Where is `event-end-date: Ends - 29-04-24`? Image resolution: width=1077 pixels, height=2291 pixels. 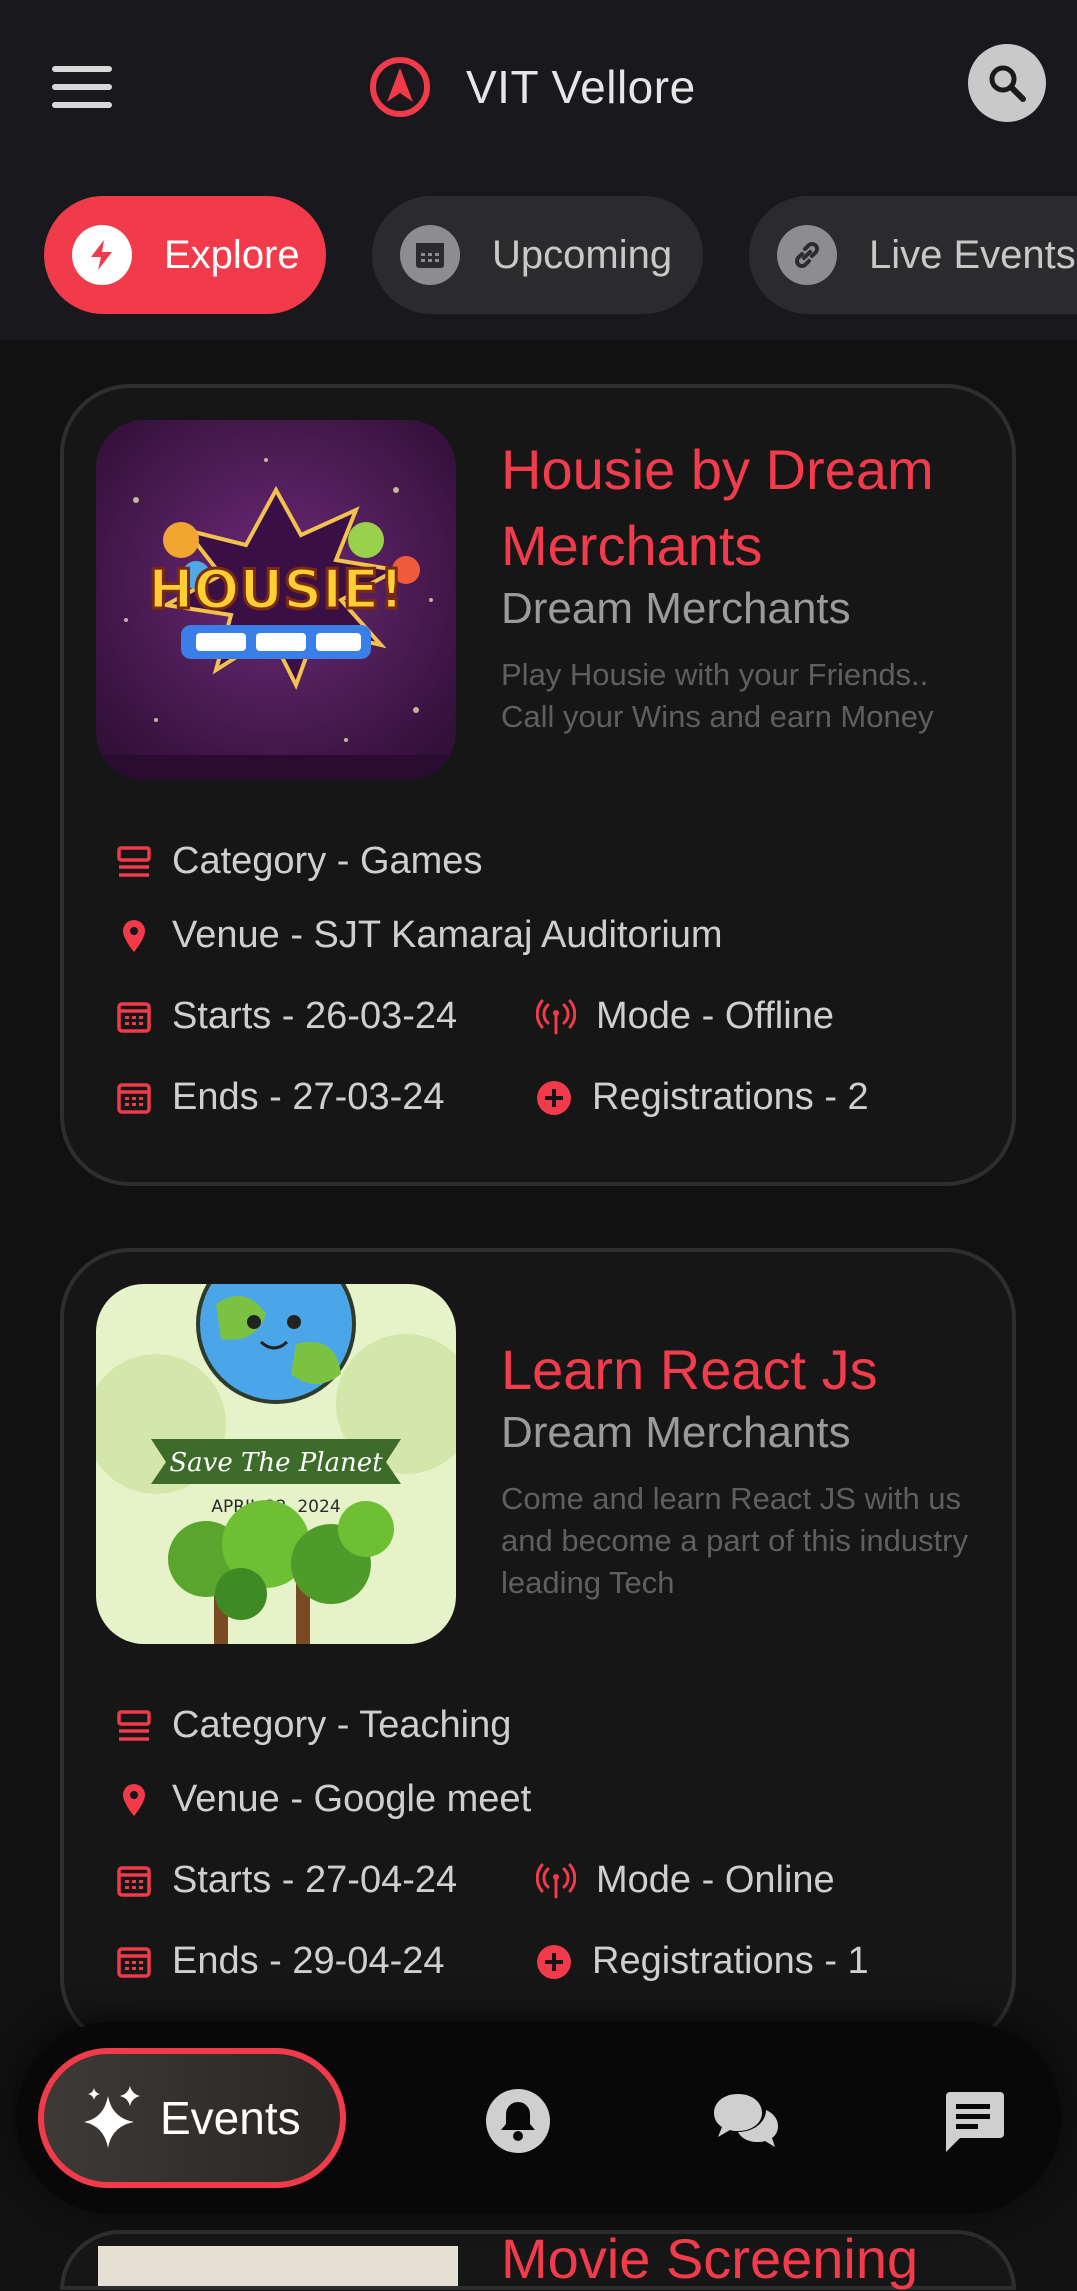 event-end-date: Ends - 29-04-24 is located at coordinates (280, 1961).